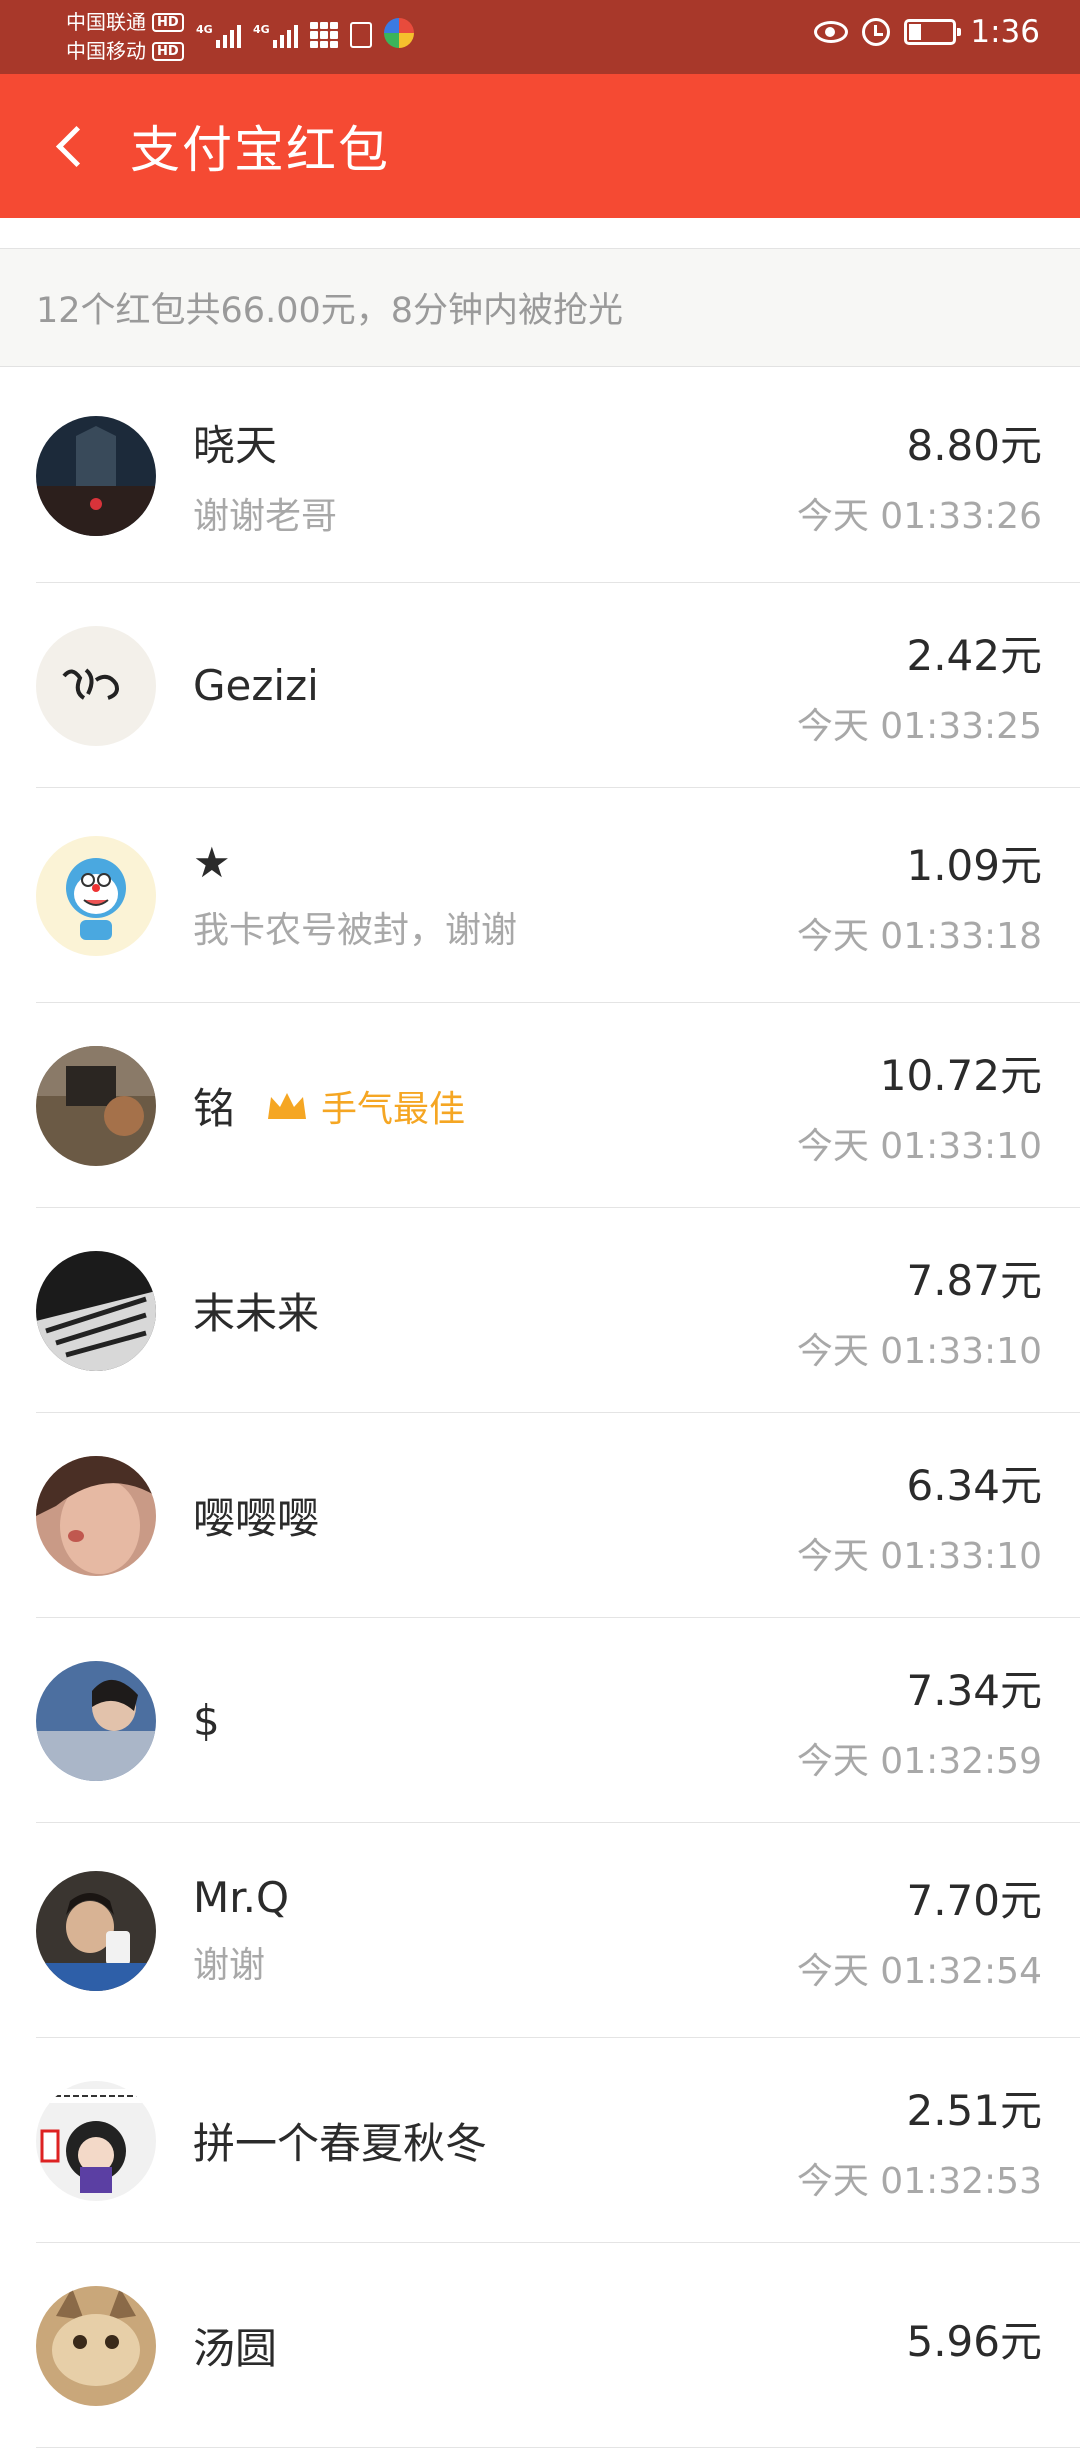 The height and width of the screenshot is (2448, 1080). I want to click on summary-bar: 12个红包共66.00元，8分钟内被抢光, so click(540, 308).